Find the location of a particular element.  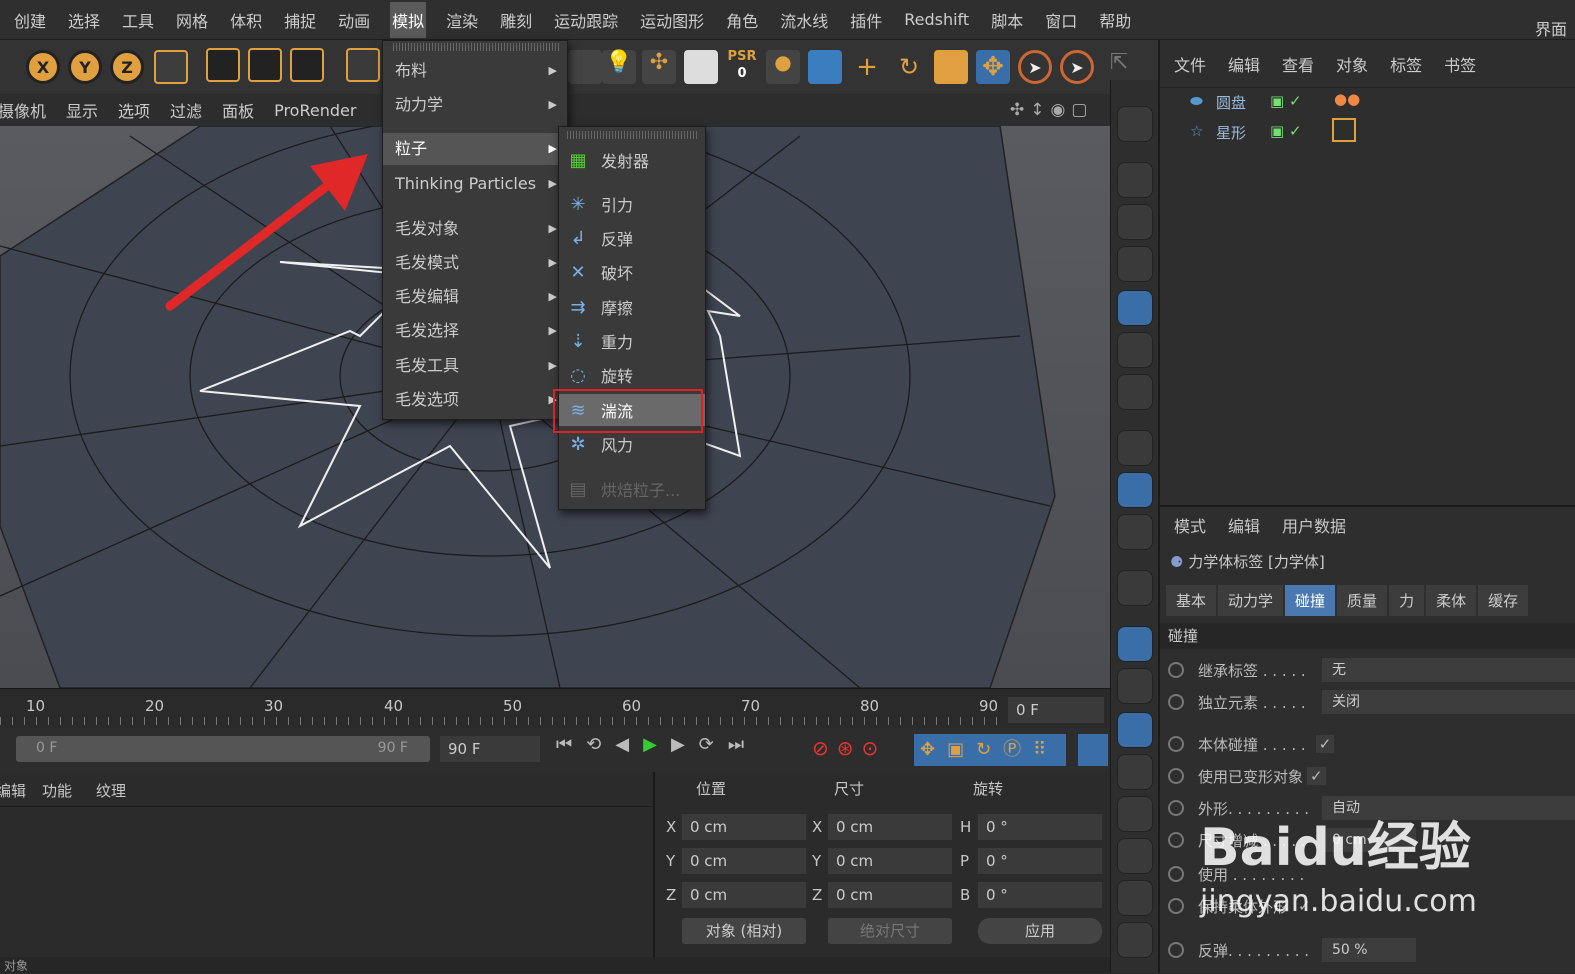

tab-mass: 质量 is located at coordinates (1362, 600).